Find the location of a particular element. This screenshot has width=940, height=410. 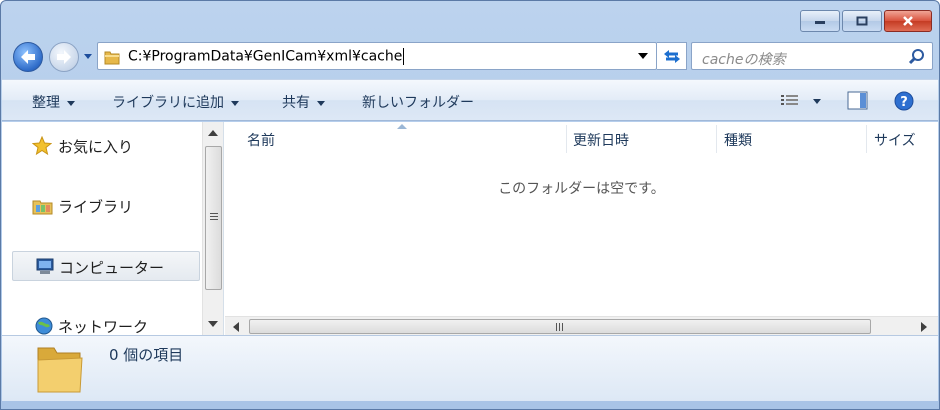

nav-pane-scrollbar is located at coordinates (212, 228).